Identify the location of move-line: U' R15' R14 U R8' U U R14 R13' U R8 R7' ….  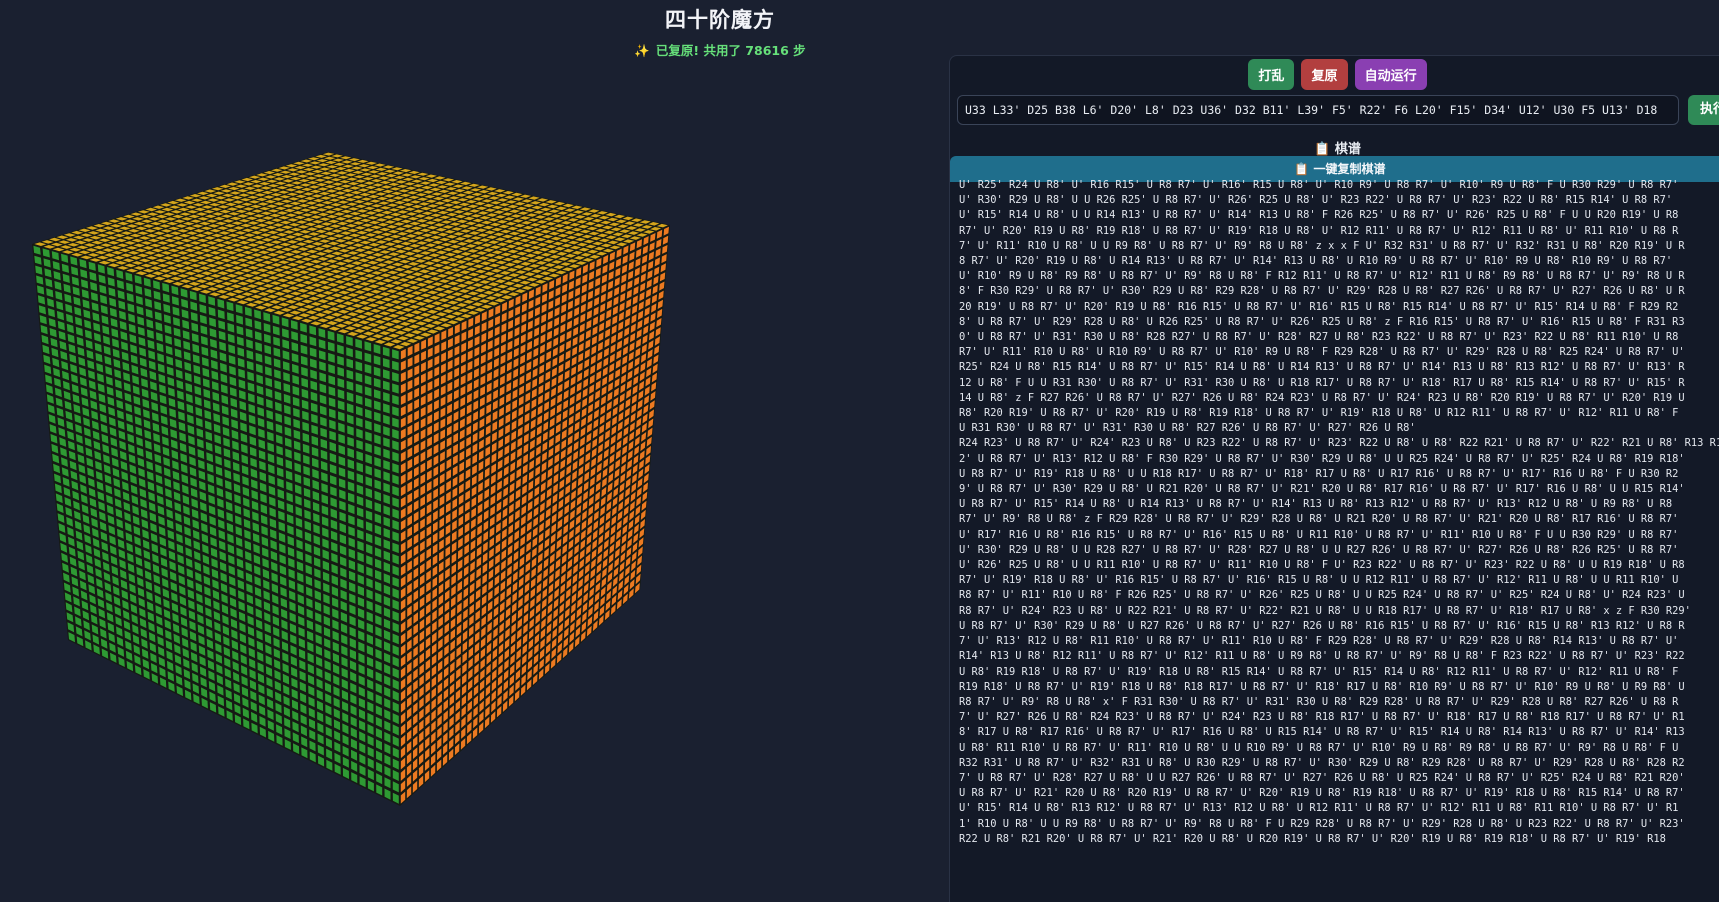
(1319, 215).